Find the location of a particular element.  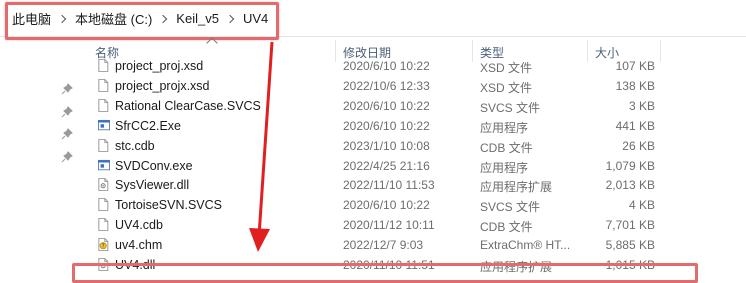

red-arrow-annotation is located at coordinates (261, 146).